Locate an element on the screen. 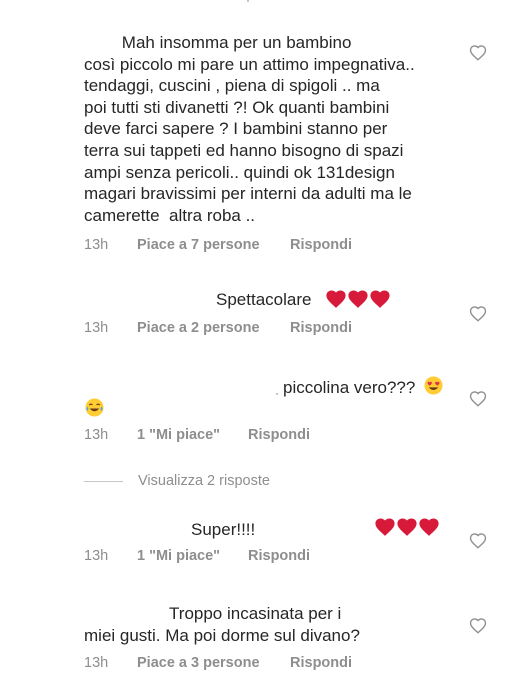  likes-count-link: Piace a 7 persone is located at coordinates (198, 245).